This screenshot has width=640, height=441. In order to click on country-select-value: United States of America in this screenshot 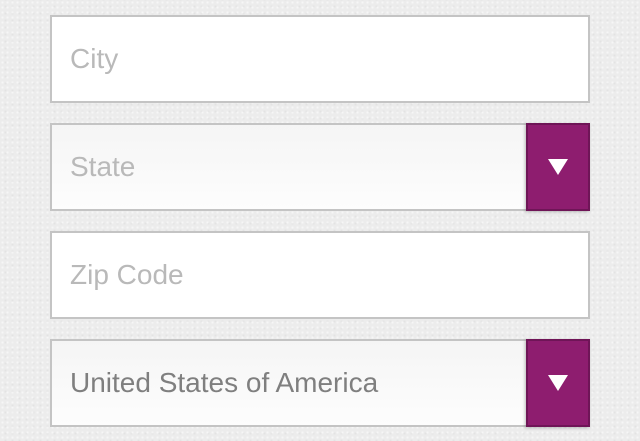, I will do `click(224, 382)`.